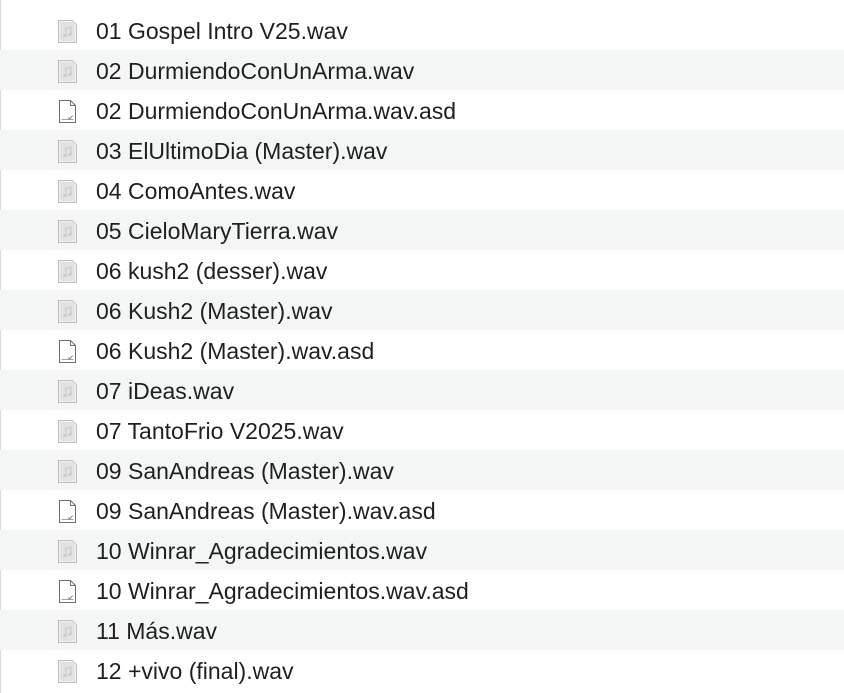 This screenshot has height=693, width=844. Describe the element at coordinates (235, 351) in the screenshot. I see `file-name: 06 Kush2 (Master).wav.asd` at that location.